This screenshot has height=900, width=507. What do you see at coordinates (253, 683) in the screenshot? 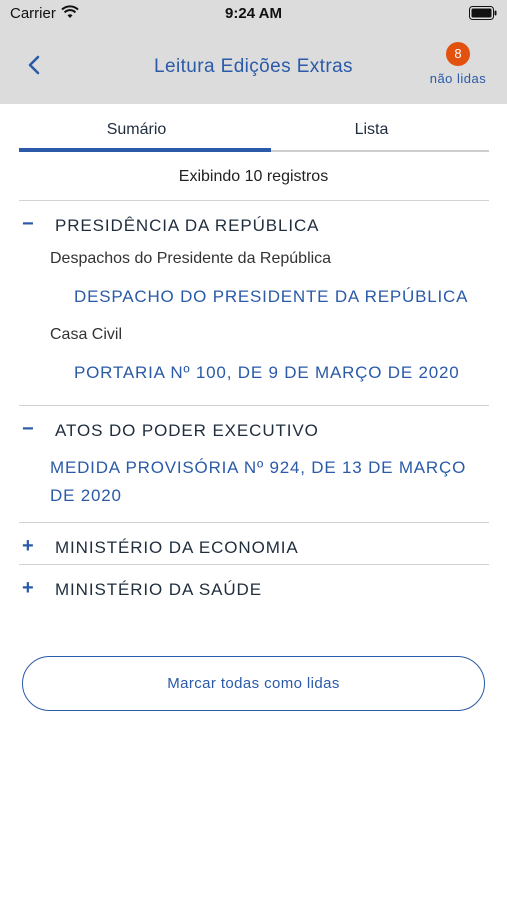
I see `mark-all-read-button: Marcar todas como lidas` at bounding box center [253, 683].